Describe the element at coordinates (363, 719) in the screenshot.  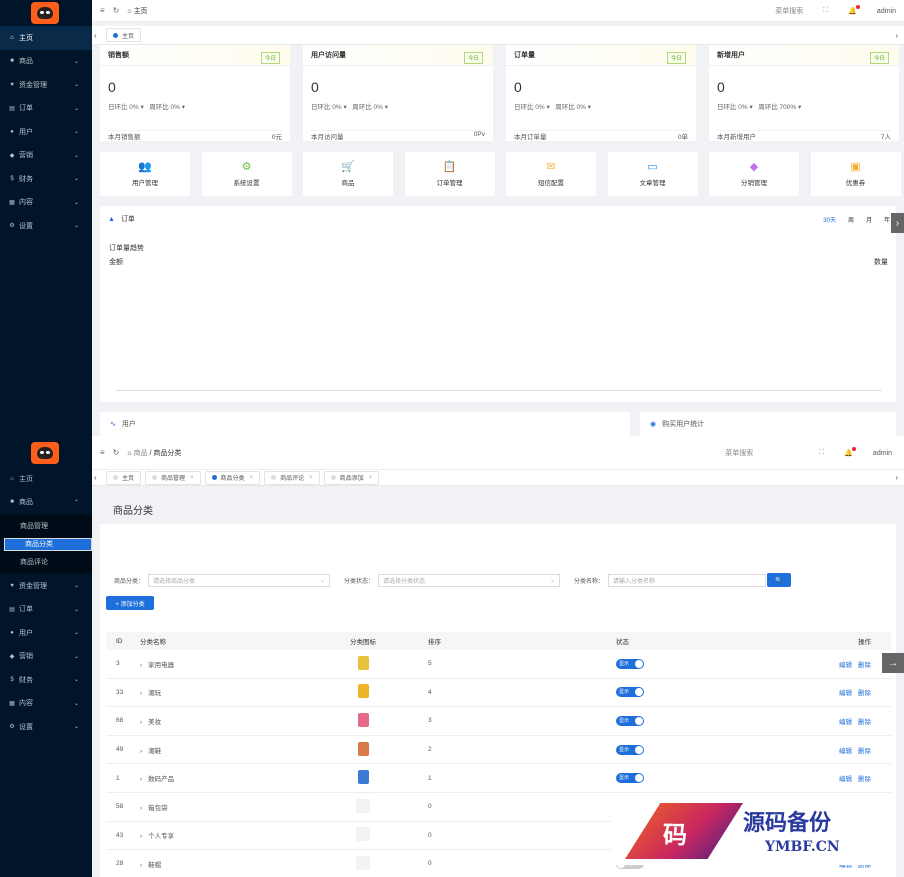
I see `bottle-icon` at that location.